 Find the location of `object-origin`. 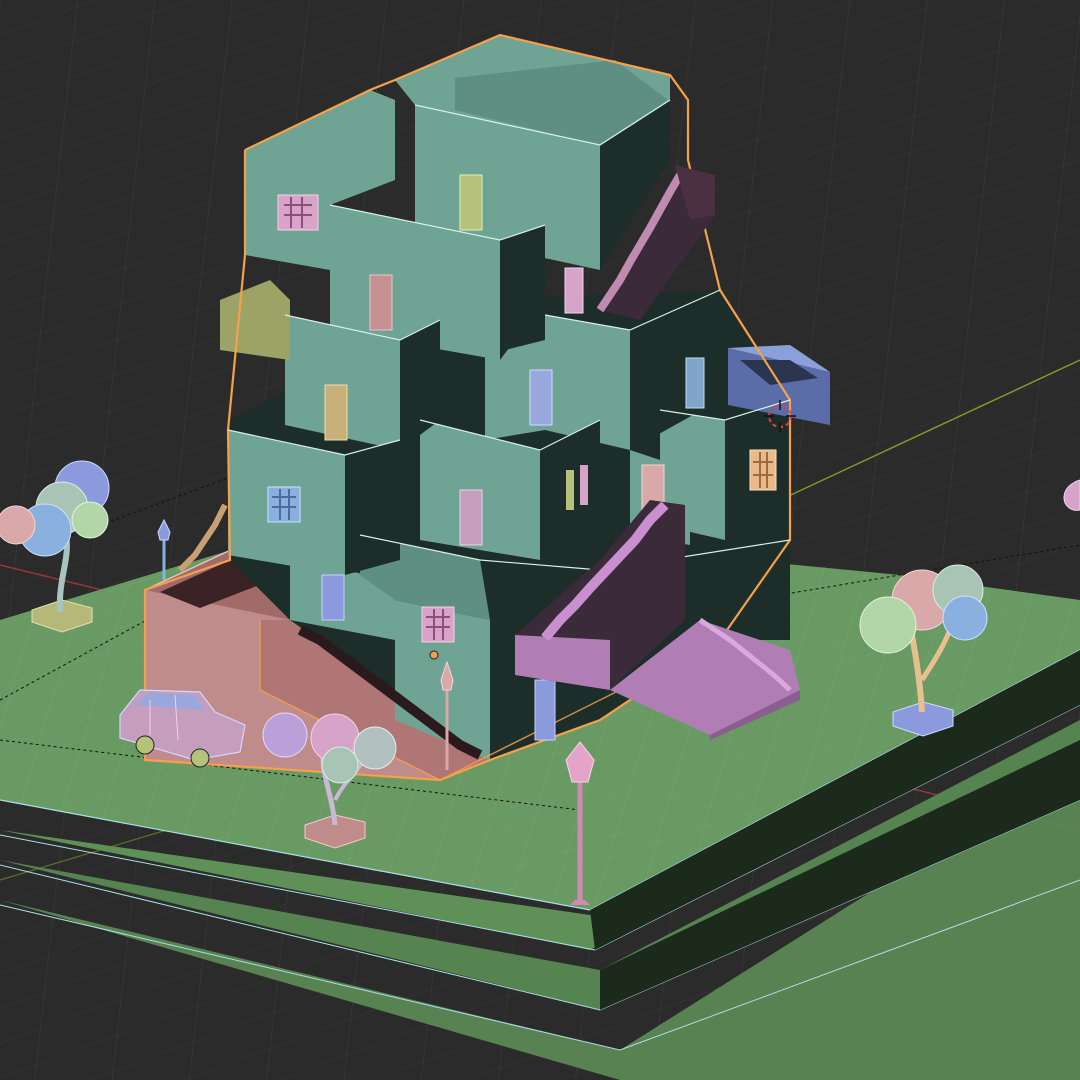

object-origin is located at coordinates (434, 655).